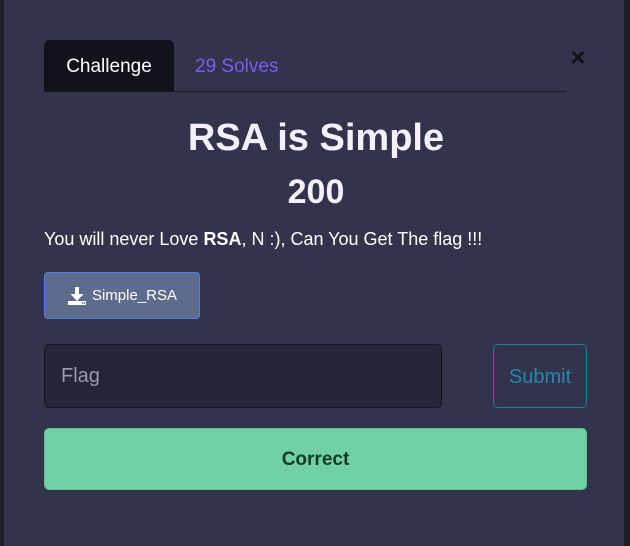 The height and width of the screenshot is (546, 630). I want to click on description-bold: RSA, so click(222, 239).